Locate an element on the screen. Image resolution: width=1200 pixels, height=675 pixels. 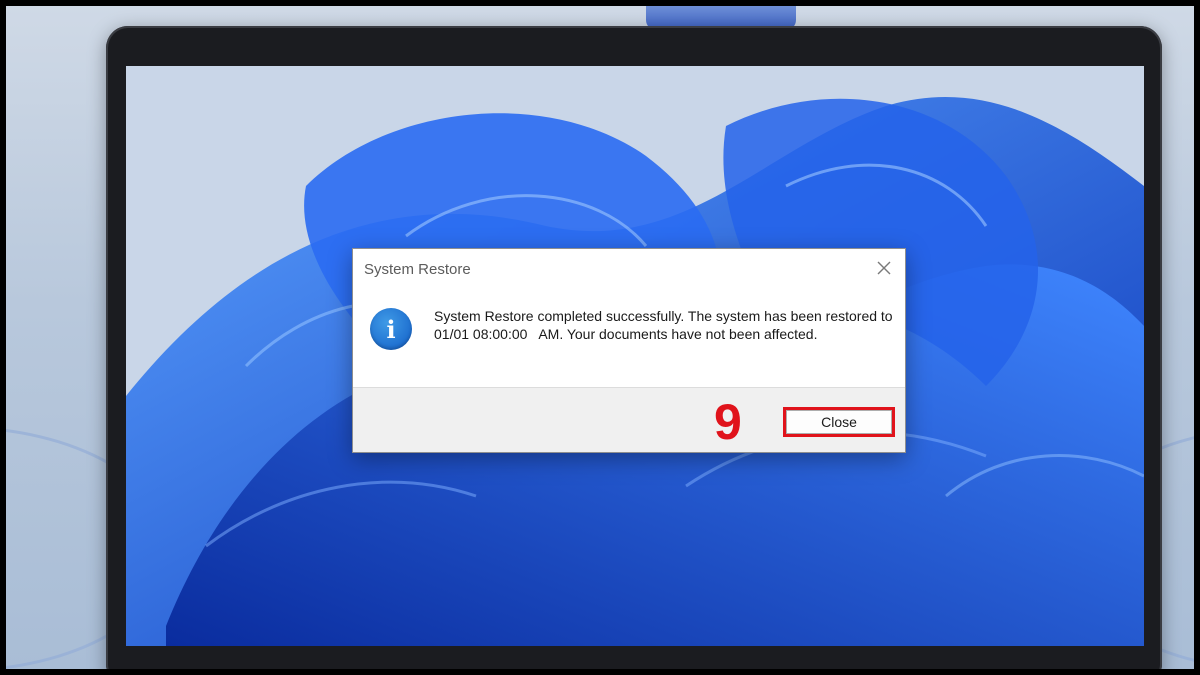
info-icon: i is located at coordinates (391, 329).